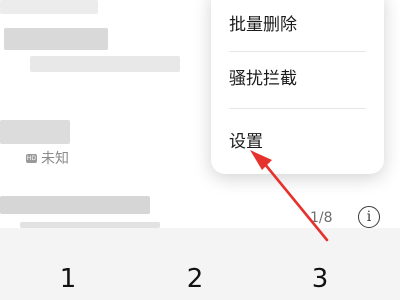 The height and width of the screenshot is (300, 400). What do you see at coordinates (68, 279) in the screenshot?
I see `dialpad-key-1: 1` at bounding box center [68, 279].